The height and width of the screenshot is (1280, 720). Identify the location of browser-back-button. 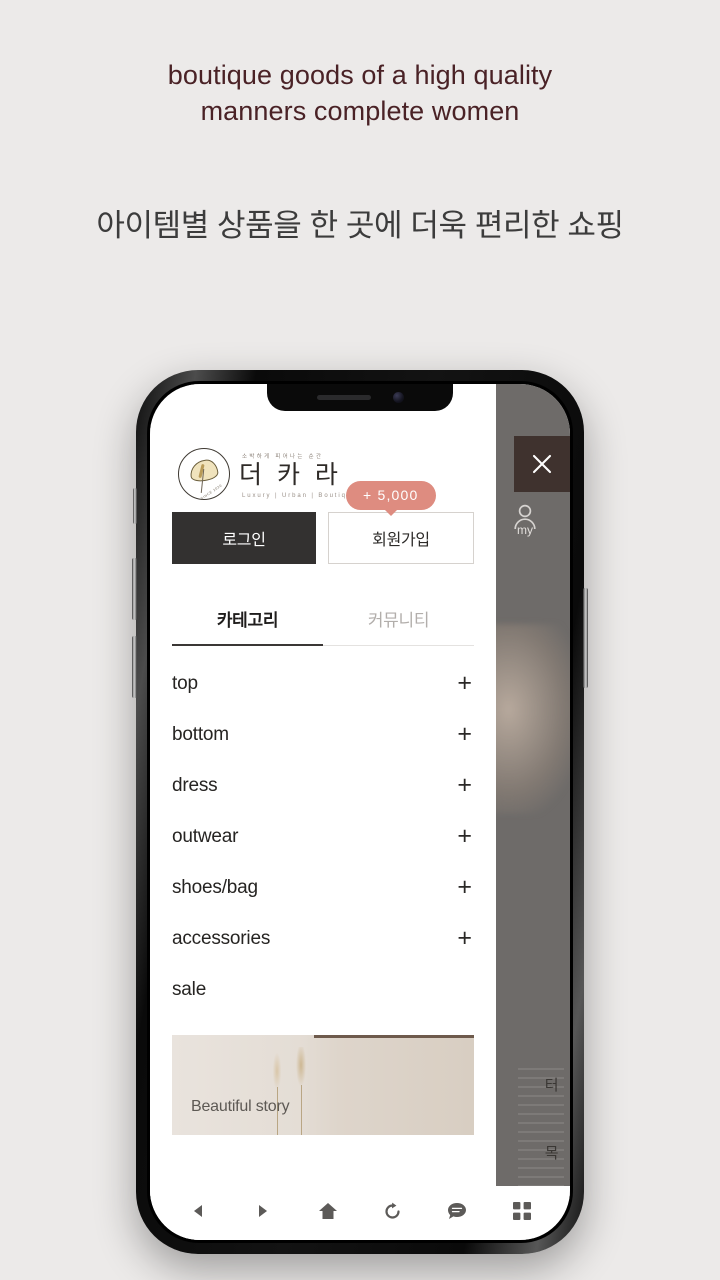
(198, 1211).